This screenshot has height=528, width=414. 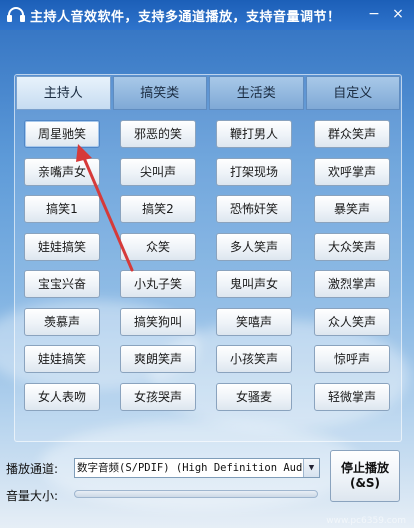 What do you see at coordinates (254, 396) in the screenshot?
I see `sound-button: 女骚麦` at bounding box center [254, 396].